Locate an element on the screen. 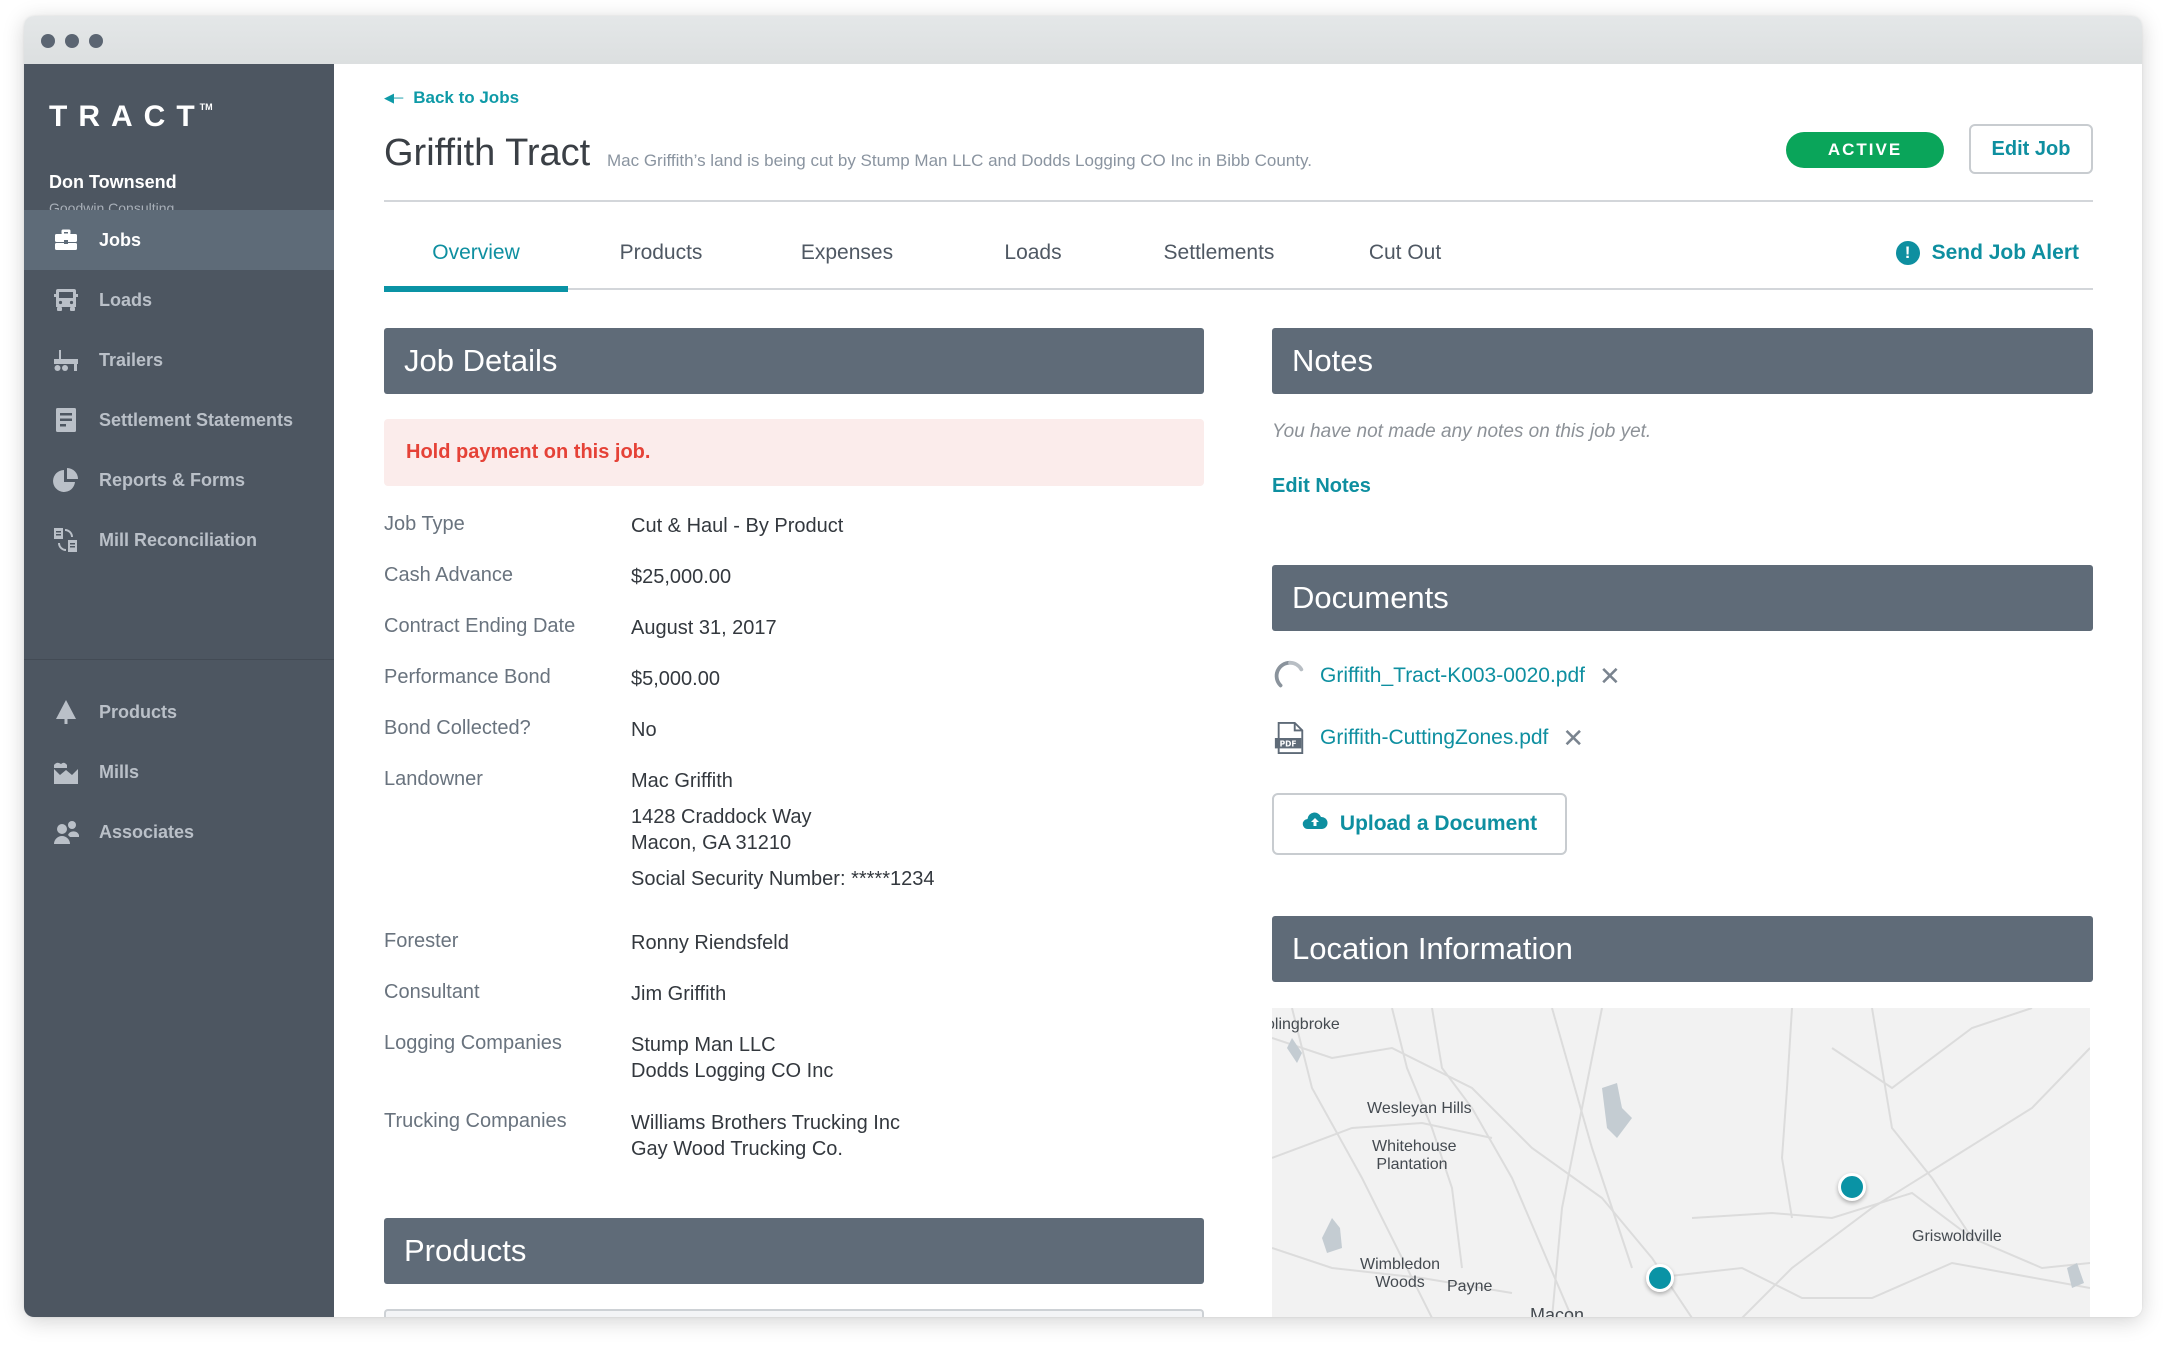 The width and height of the screenshot is (2166, 1350). value-line: August 31, 2017 is located at coordinates (704, 628).